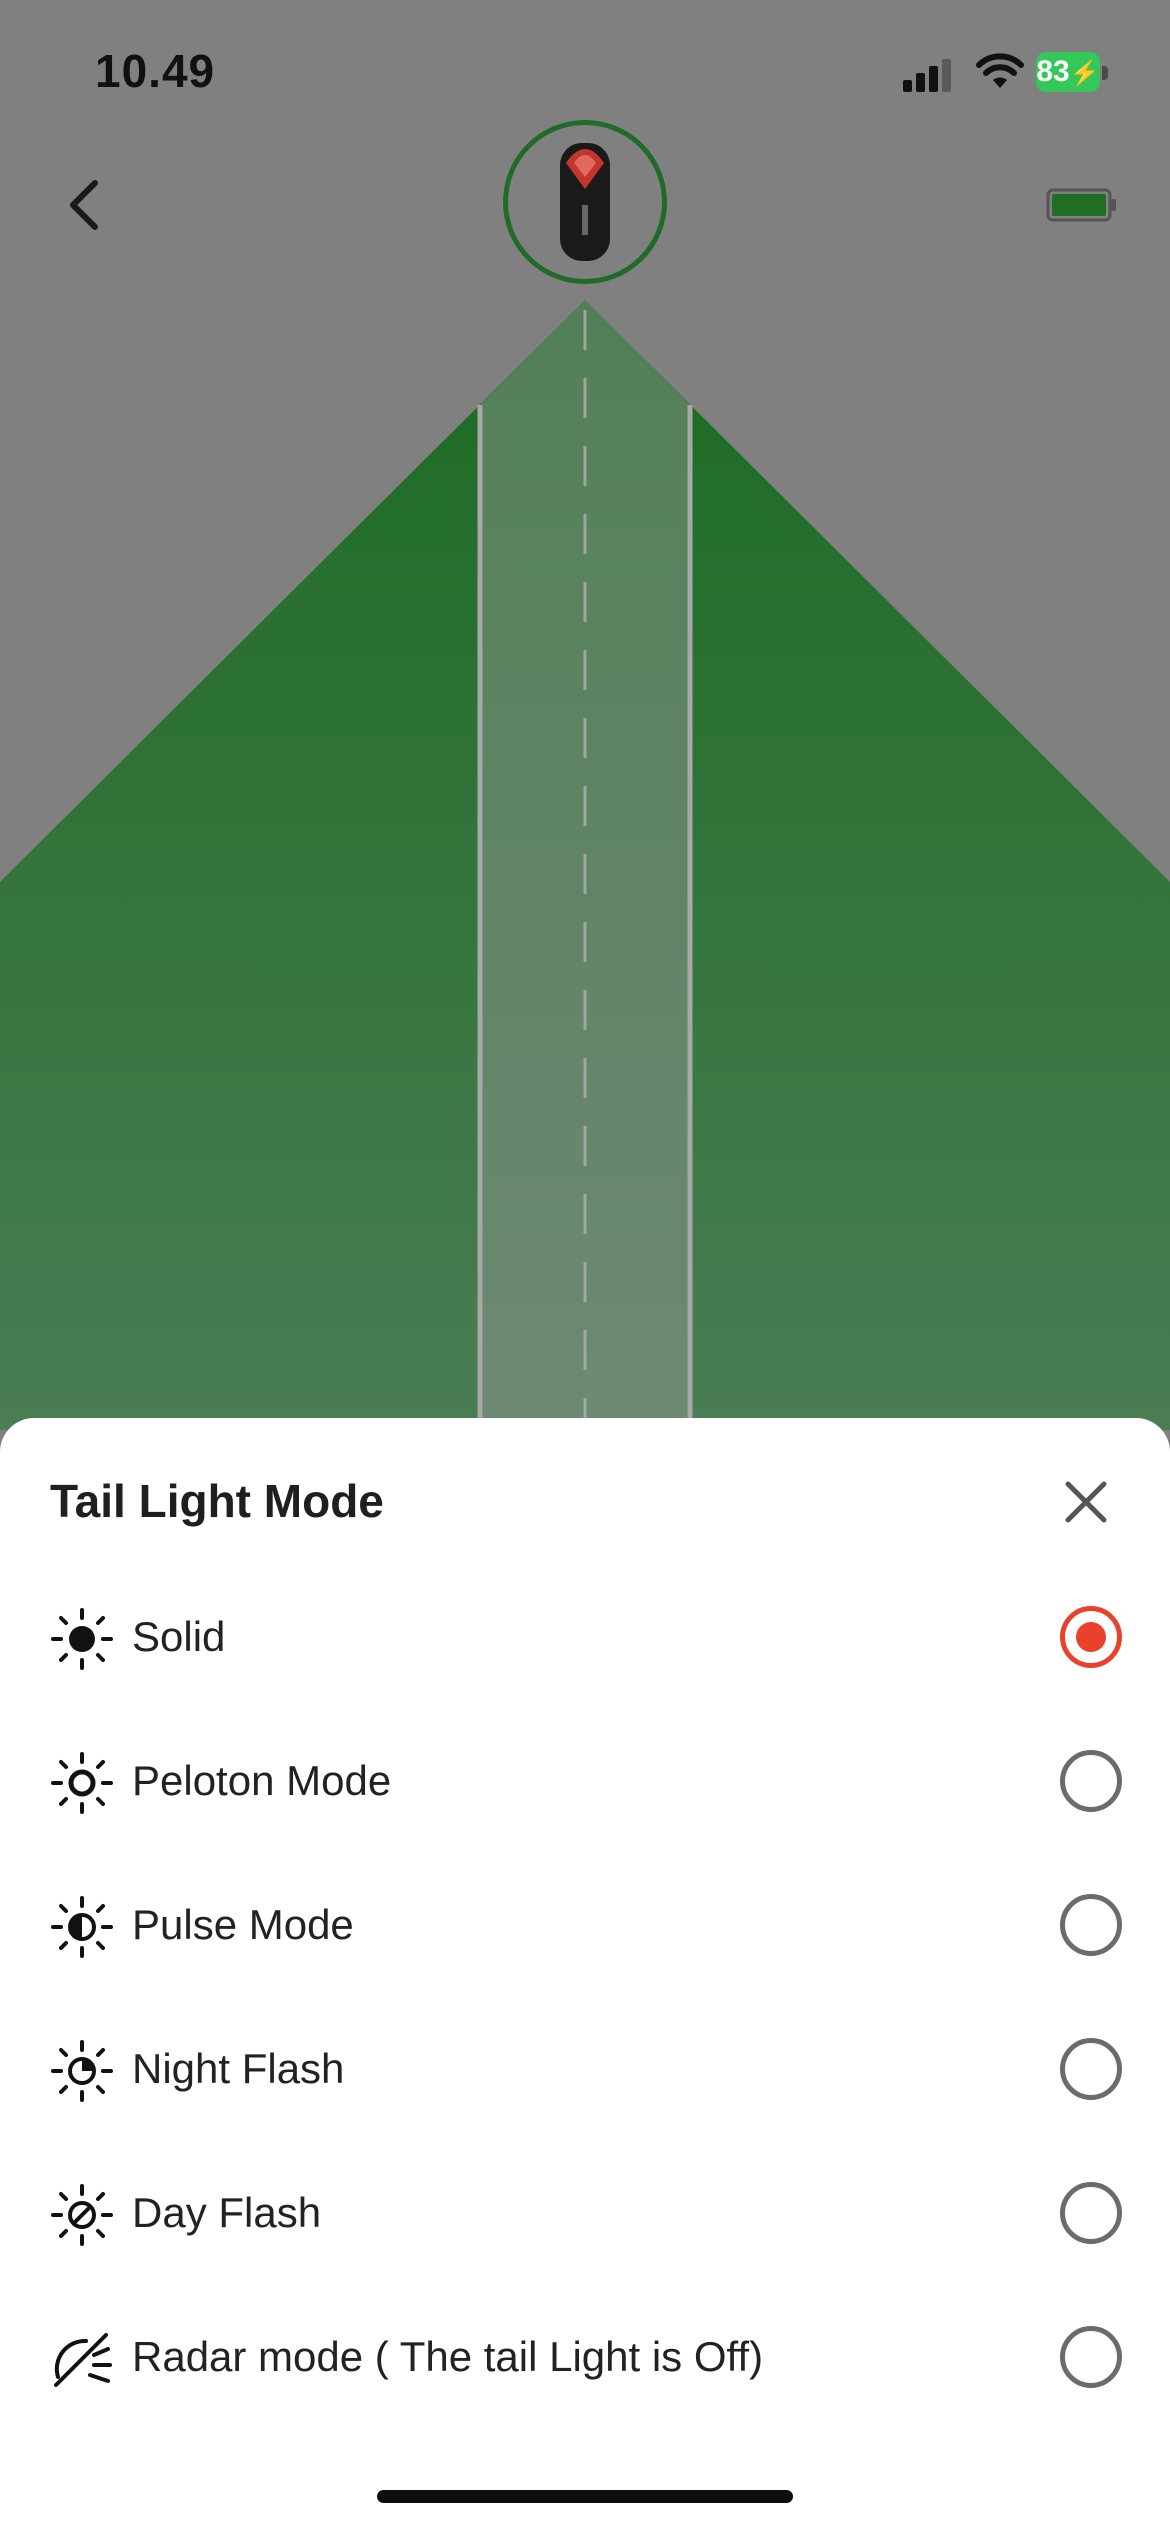  Describe the element at coordinates (448, 2356) in the screenshot. I see `mode-option-label: Radar mode ( The tail Light is Off)` at that location.